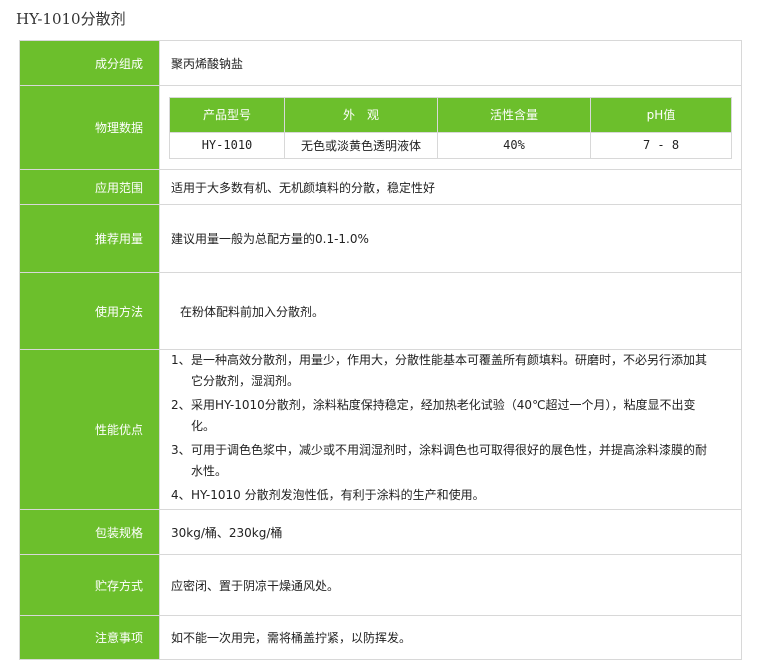 This screenshot has width=760, height=669. I want to click on row-notes: 注意事项 如不能一次用完，需将桶盖拧紧，以防挥发。, so click(380, 637).